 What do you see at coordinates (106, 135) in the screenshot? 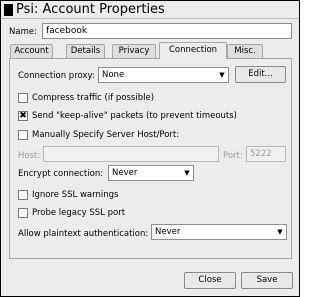
I see `manual-host-label: Manually Specify Server Host/Port:` at bounding box center [106, 135].